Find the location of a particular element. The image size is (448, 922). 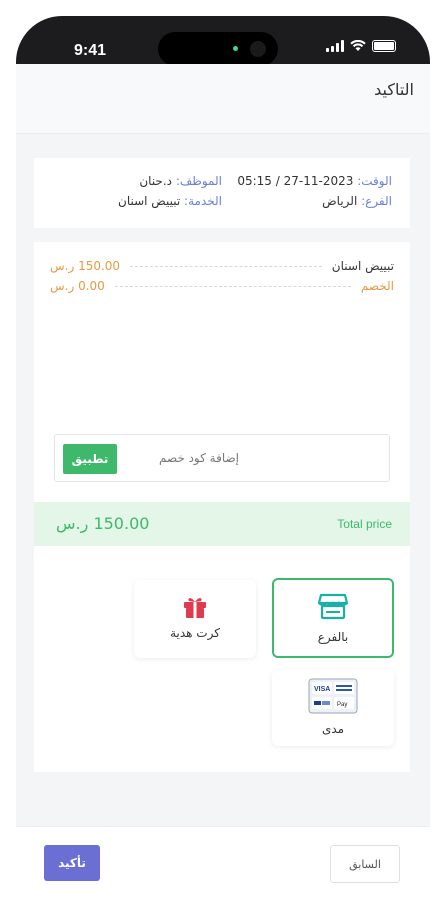

service-row: الخدمة: تبييض اسنان is located at coordinates (170, 201).